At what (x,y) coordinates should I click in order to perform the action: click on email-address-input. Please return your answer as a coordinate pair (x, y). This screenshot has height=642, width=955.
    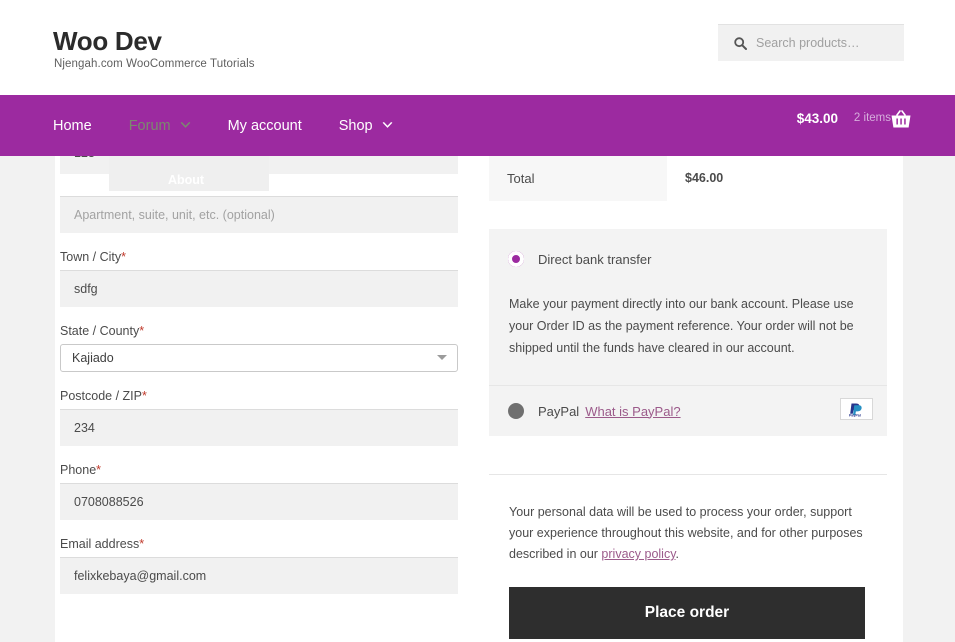
    Looking at the image, I should click on (259, 575).